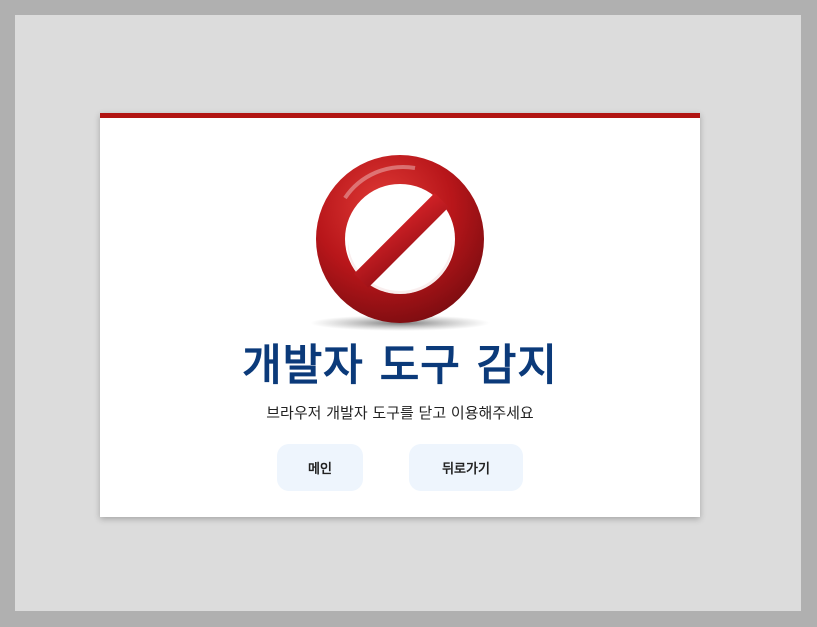 The image size is (817, 627). Describe the element at coordinates (400, 413) in the screenshot. I see `dialog-message: 브라우저 개발자 도구를 닫고 이용해주세요` at that location.